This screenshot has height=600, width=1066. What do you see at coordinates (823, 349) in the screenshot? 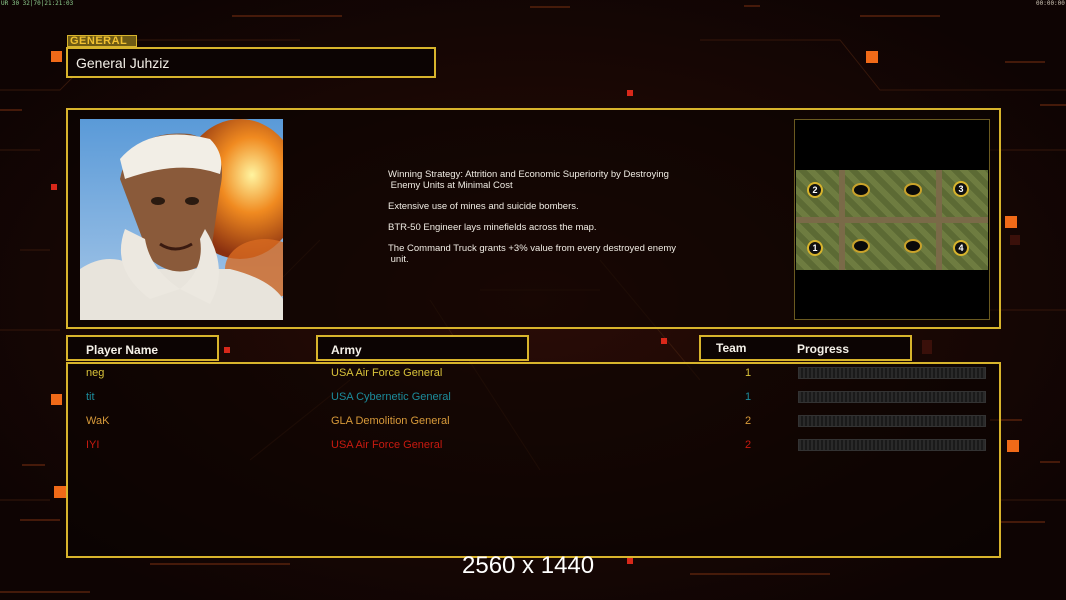
I see `header-progress-label: Progress` at bounding box center [823, 349].